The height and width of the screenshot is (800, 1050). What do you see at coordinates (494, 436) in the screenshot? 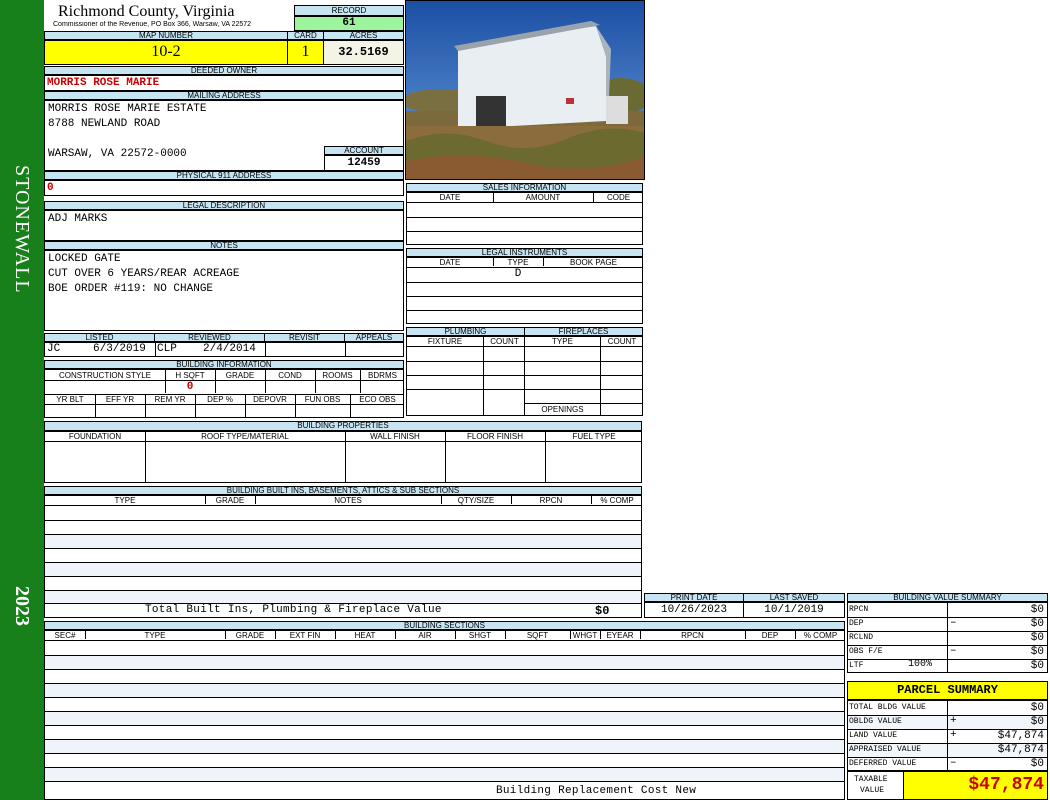
I see `bp-col-floor-finish: FLOOR FINISH` at bounding box center [494, 436].